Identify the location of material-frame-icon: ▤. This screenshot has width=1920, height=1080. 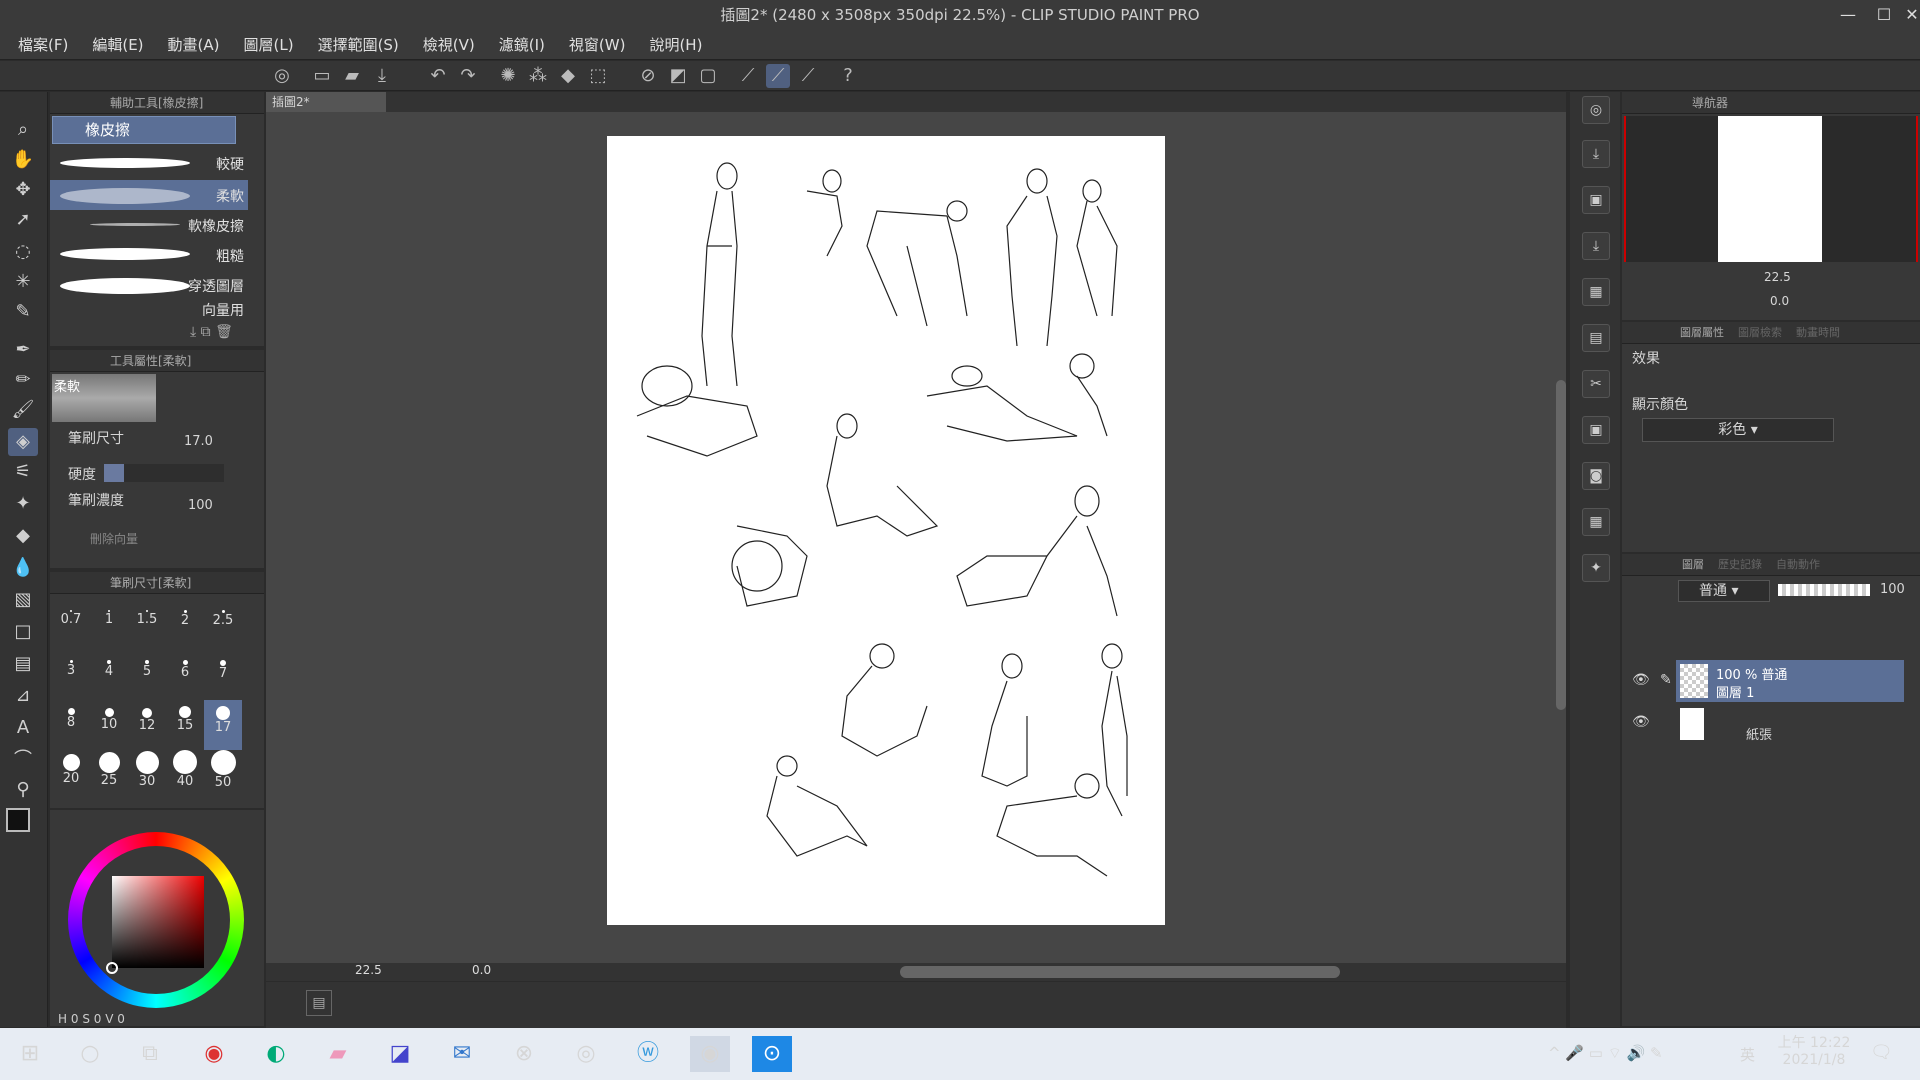
(1596, 338).